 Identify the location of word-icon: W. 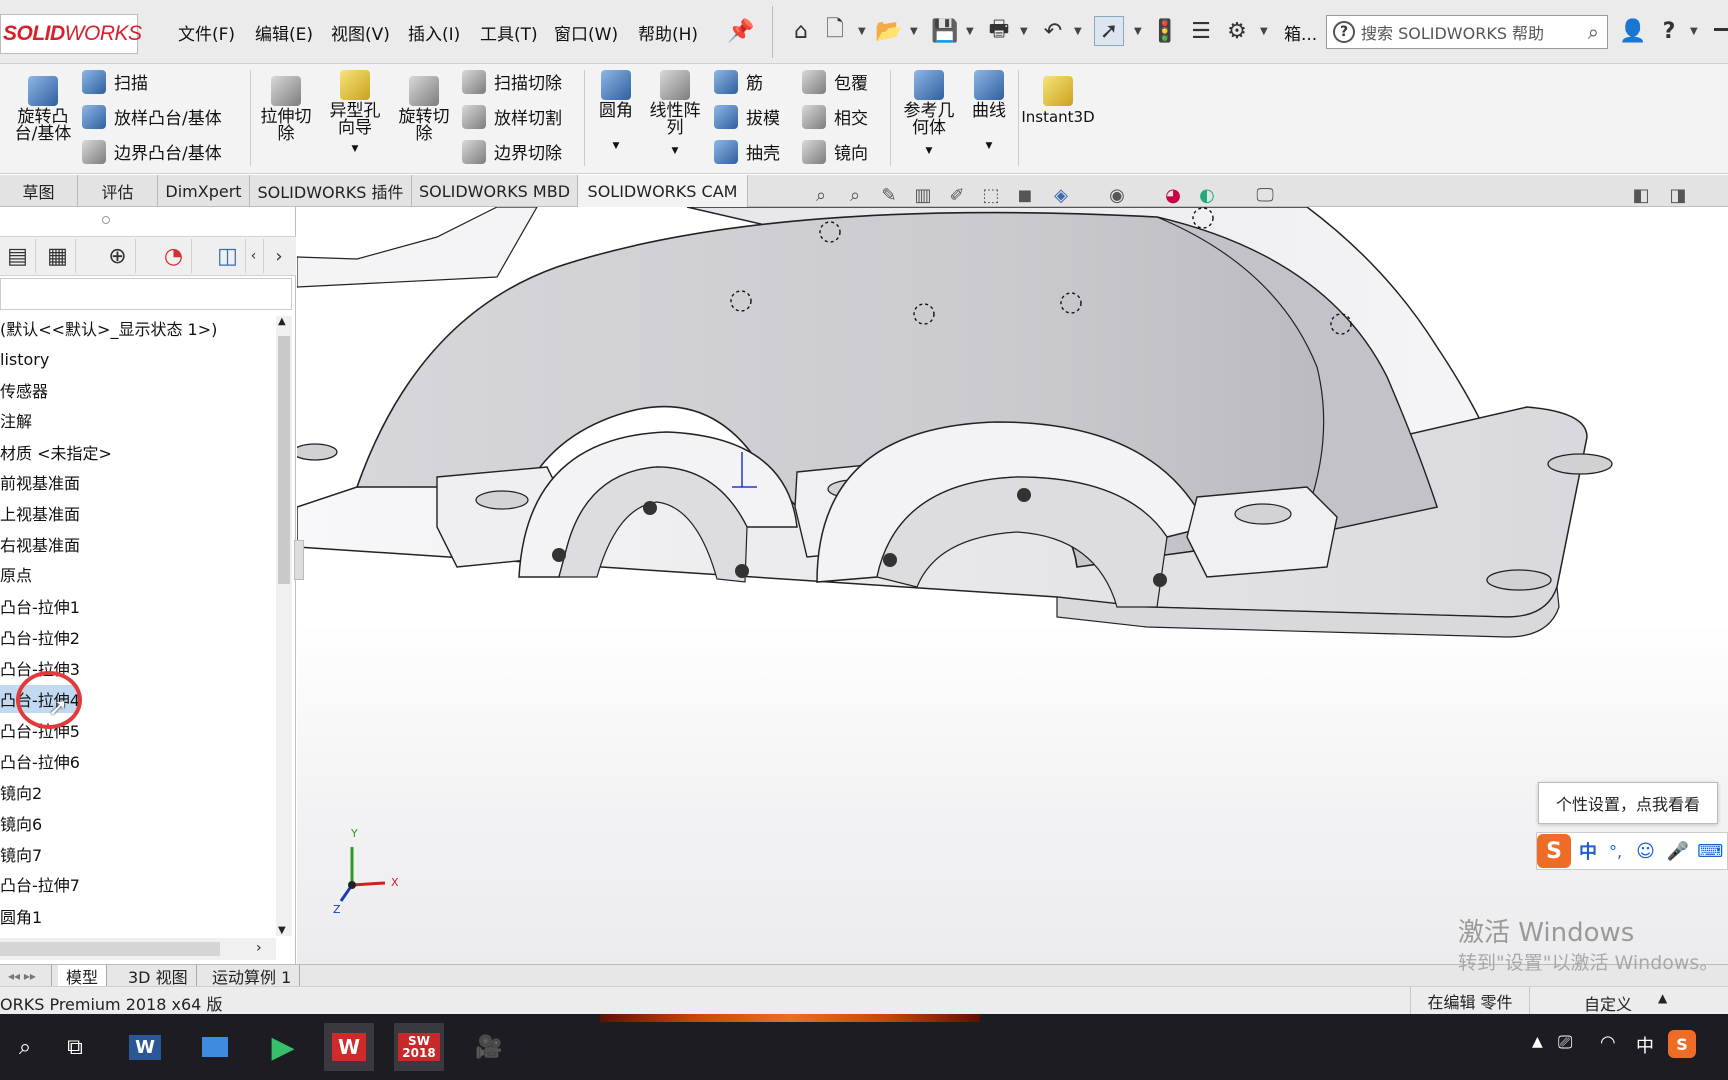
(145, 1047).